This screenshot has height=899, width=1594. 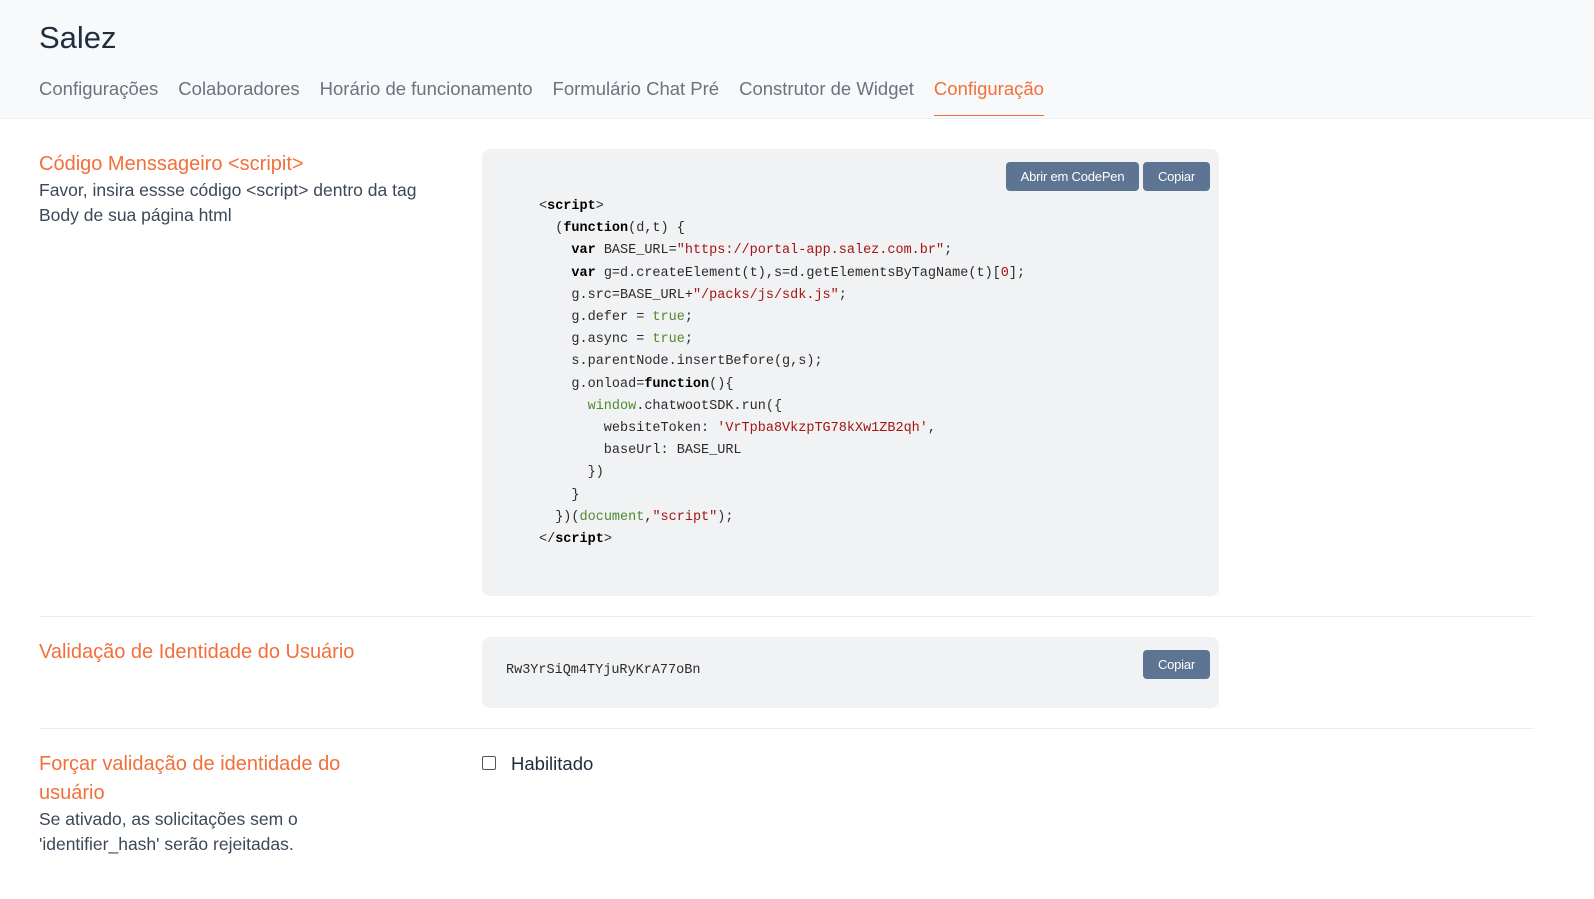 I want to click on copy-token-button: Copiar, so click(x=1176, y=664).